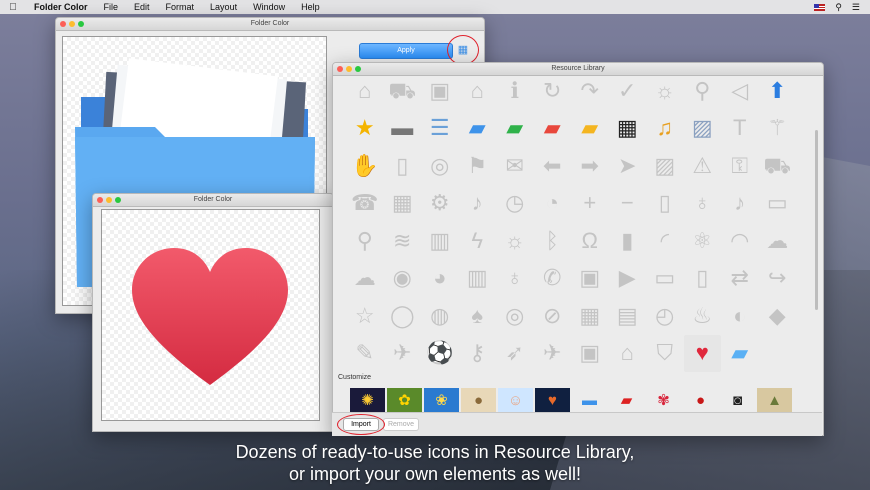  What do you see at coordinates (365, 204) in the screenshot?
I see `address-book-icon: ☎` at bounding box center [365, 204].